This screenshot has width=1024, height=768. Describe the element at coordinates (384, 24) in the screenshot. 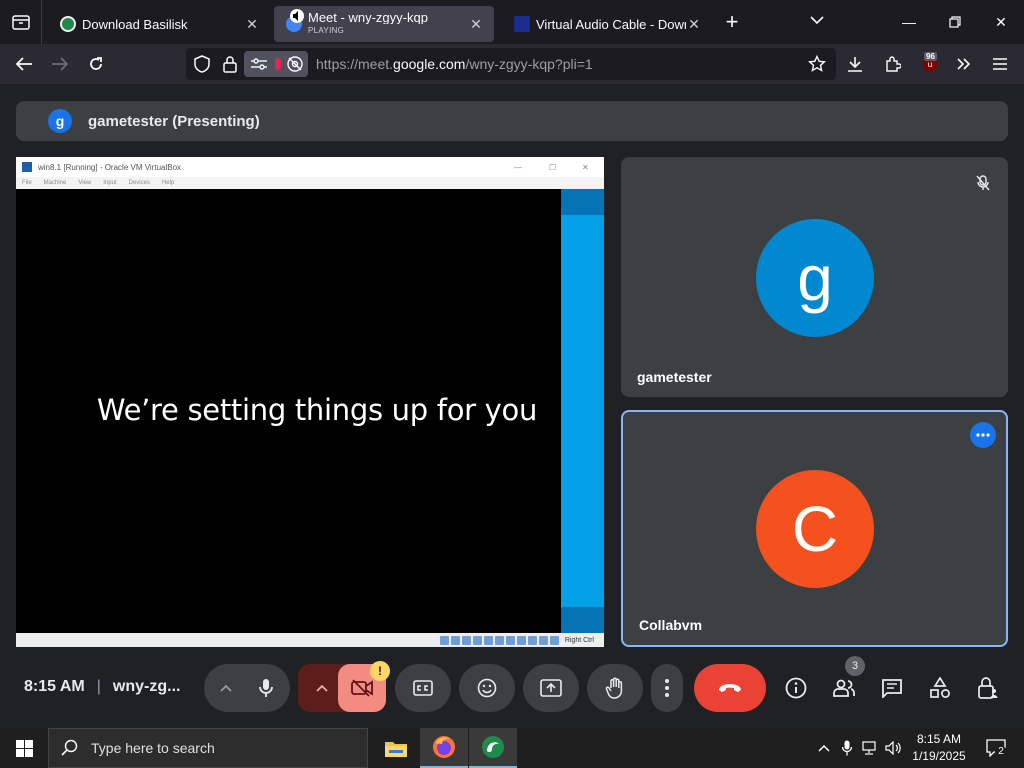

I see `tab-meet: Meet - wny-zgyy-kqp PLAYING ✕` at that location.